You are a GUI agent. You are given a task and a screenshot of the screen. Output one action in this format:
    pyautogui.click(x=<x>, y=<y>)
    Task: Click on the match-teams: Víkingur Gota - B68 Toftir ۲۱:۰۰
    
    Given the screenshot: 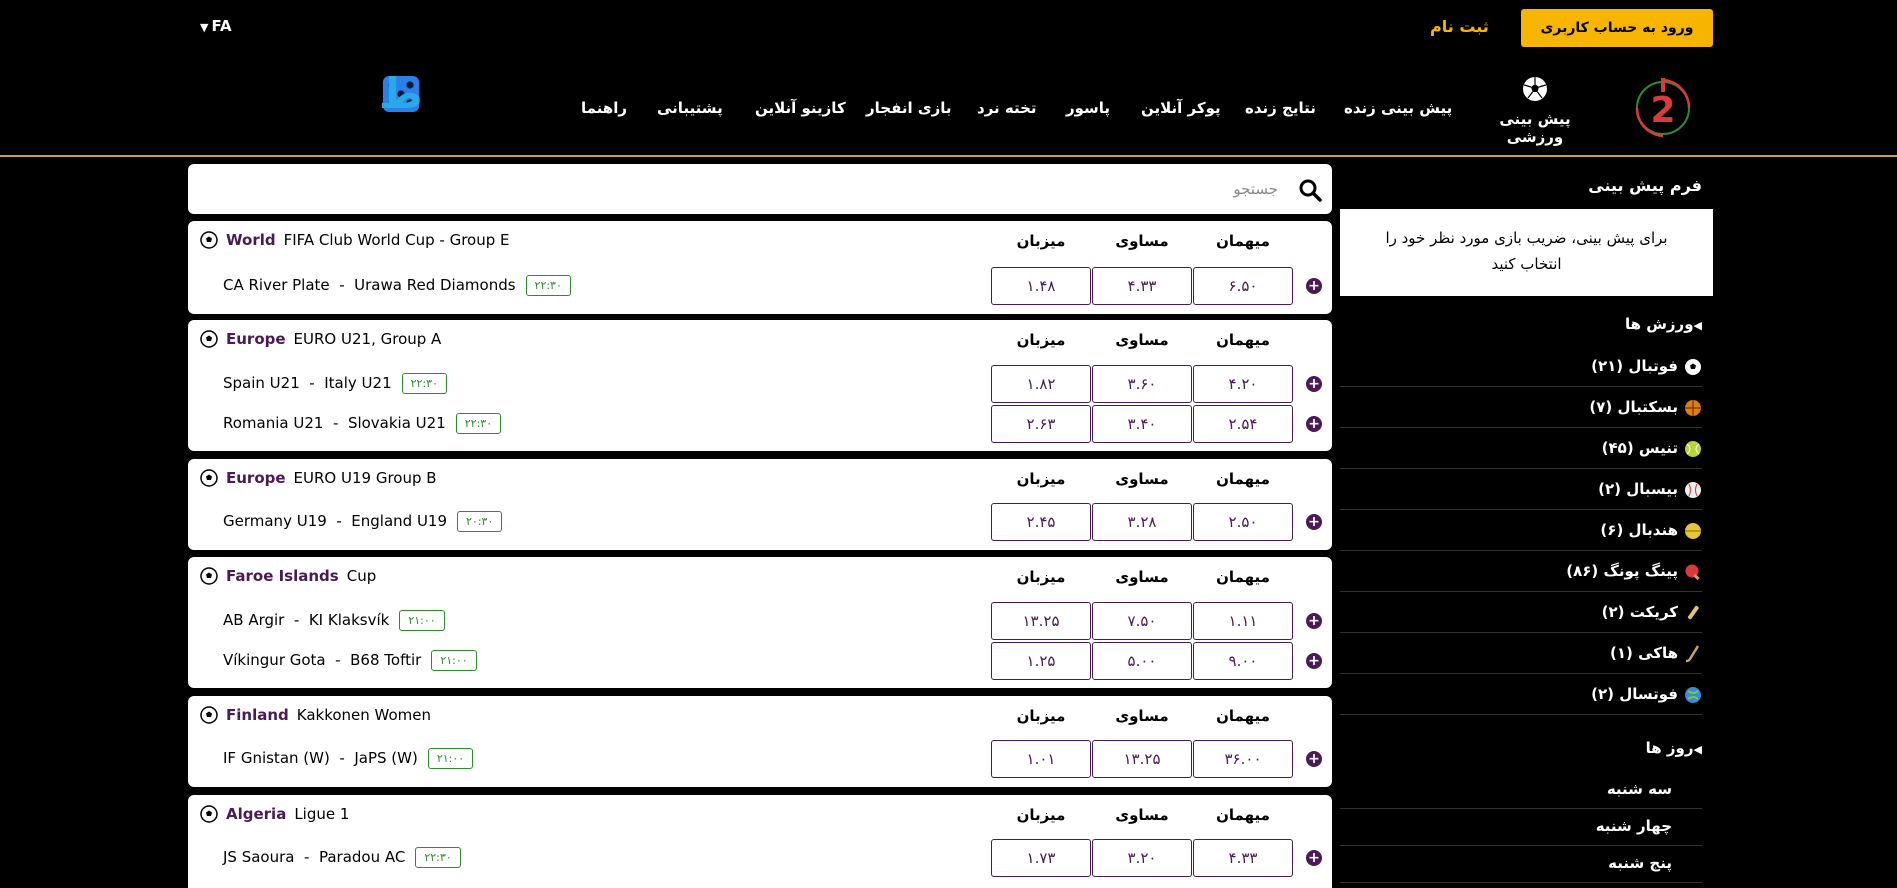 What is the action you would take?
    pyautogui.click(x=350, y=660)
    